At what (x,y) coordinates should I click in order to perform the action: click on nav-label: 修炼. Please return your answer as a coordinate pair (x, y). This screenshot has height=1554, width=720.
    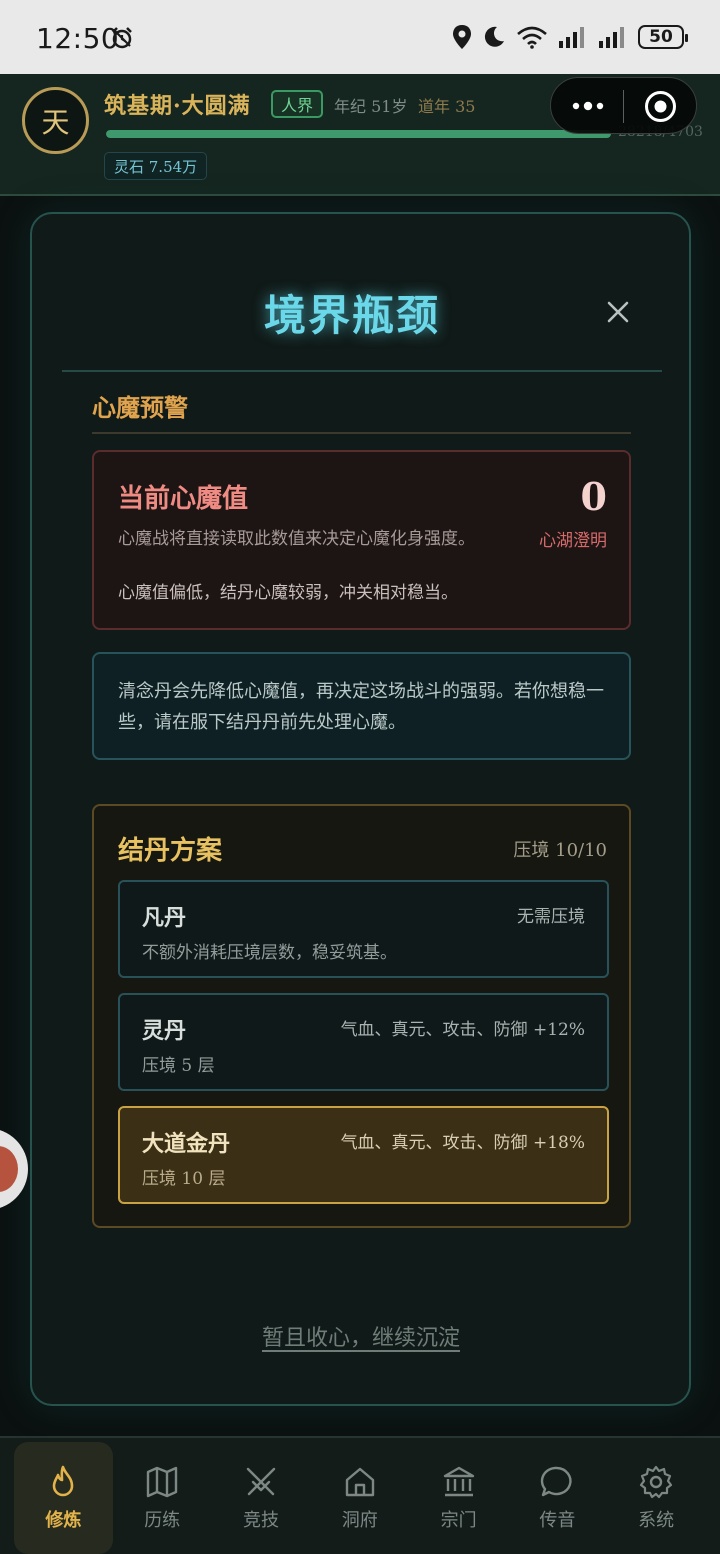
    Looking at the image, I should click on (63, 1520).